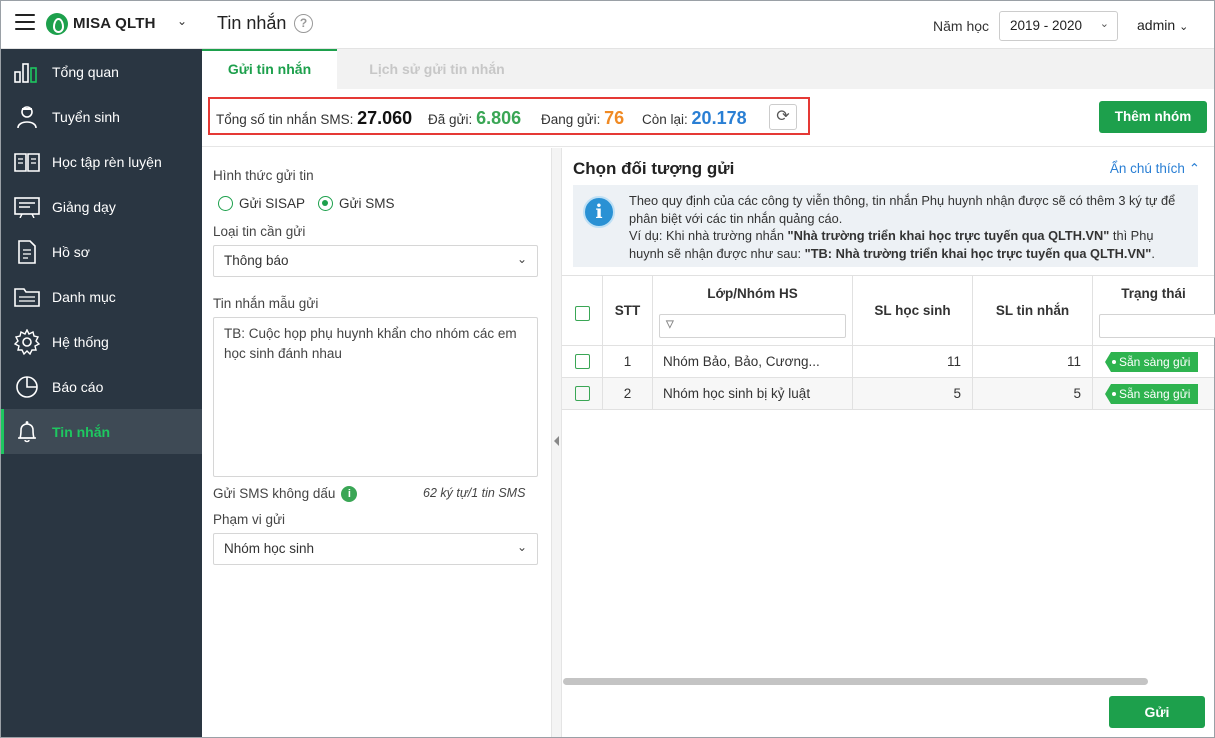 This screenshot has width=1215, height=738. I want to click on student-icon, so click(27, 117).